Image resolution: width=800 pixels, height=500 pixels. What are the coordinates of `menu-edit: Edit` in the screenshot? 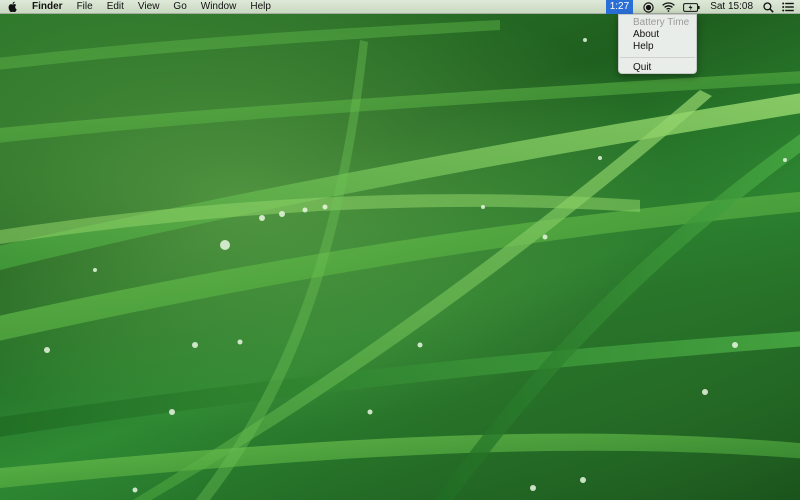 It's located at (115, 7).